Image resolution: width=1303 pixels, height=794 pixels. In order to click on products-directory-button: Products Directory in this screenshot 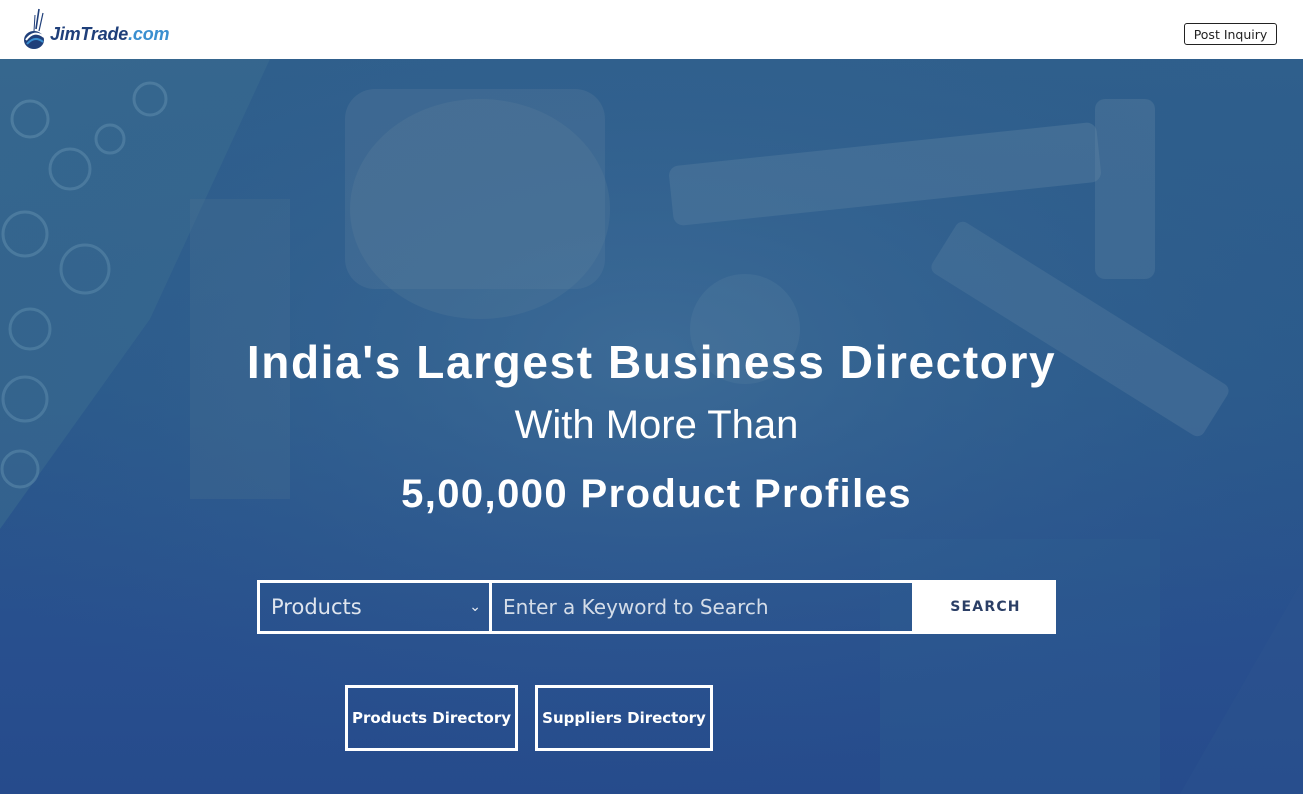, I will do `click(431, 718)`.